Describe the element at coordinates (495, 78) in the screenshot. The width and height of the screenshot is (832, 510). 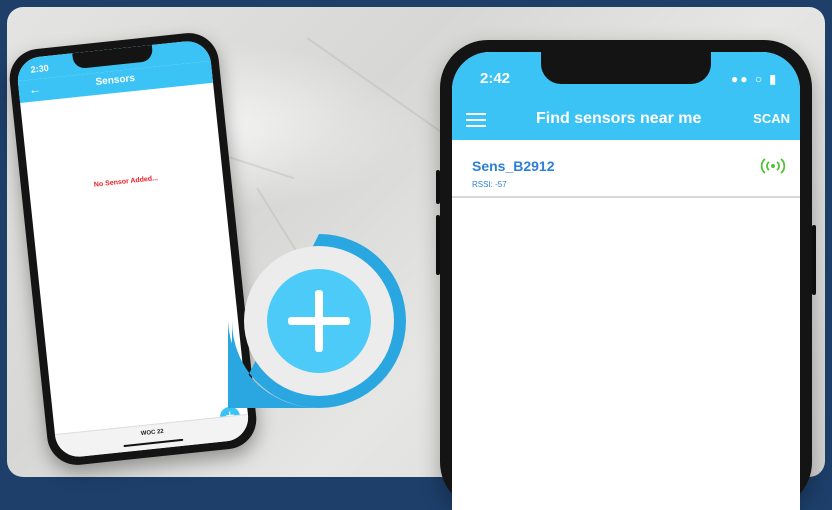
I see `right-status-time: 2:42` at that location.